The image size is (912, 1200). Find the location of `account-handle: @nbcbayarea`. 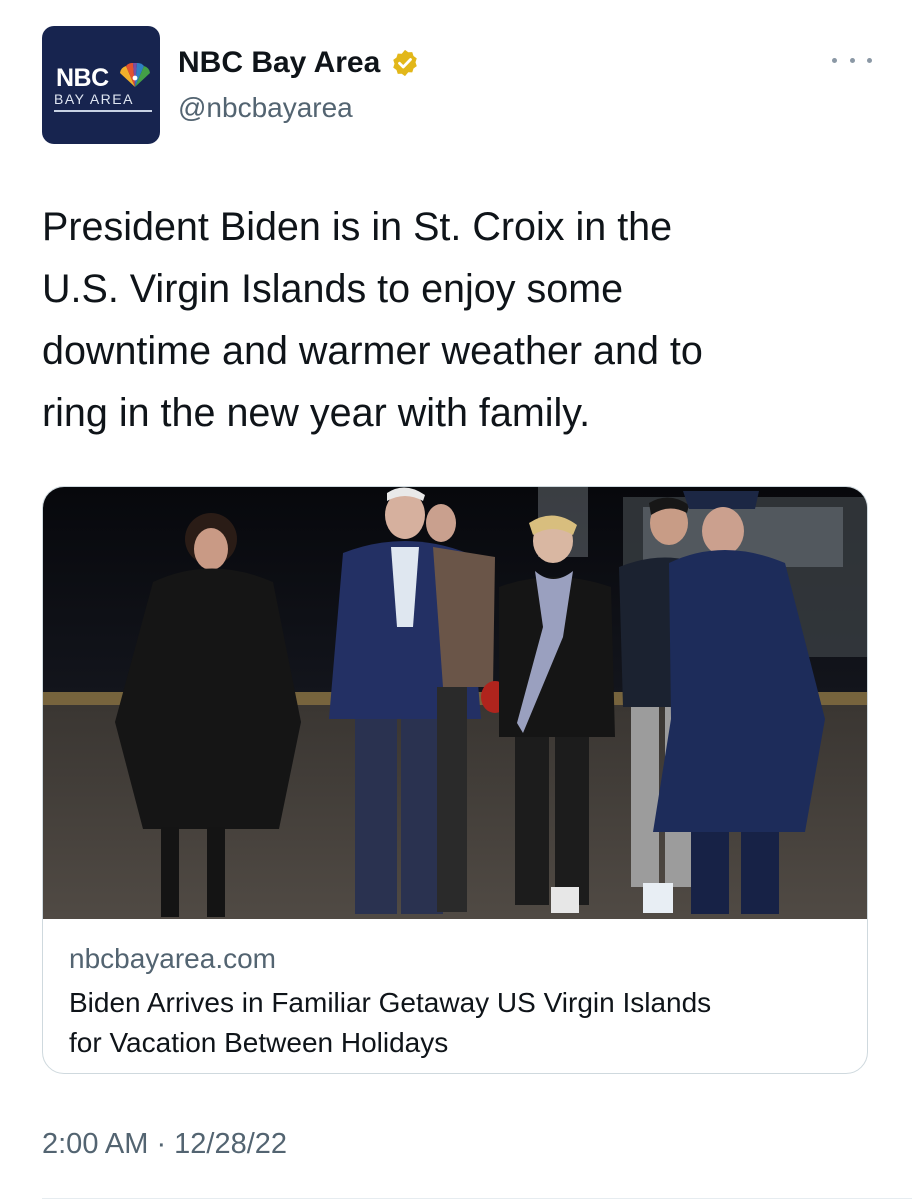

account-handle: @nbcbayarea is located at coordinates (265, 108).